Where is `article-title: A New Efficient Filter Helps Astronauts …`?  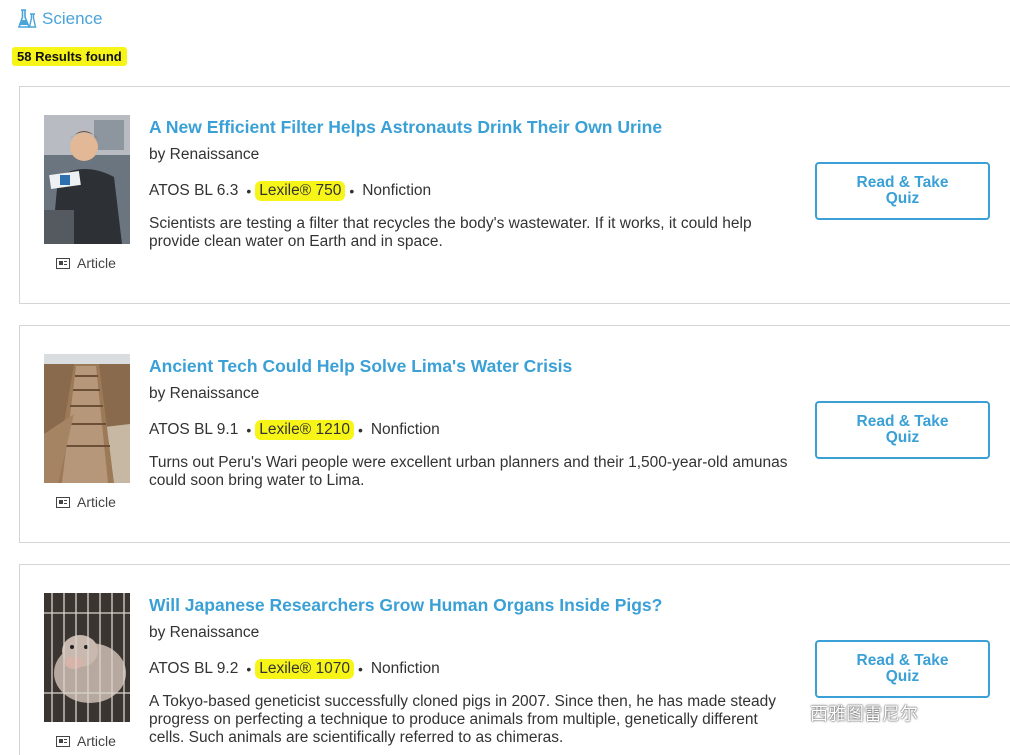
article-title: A New Efficient Filter Helps Astronauts … is located at coordinates (405, 127).